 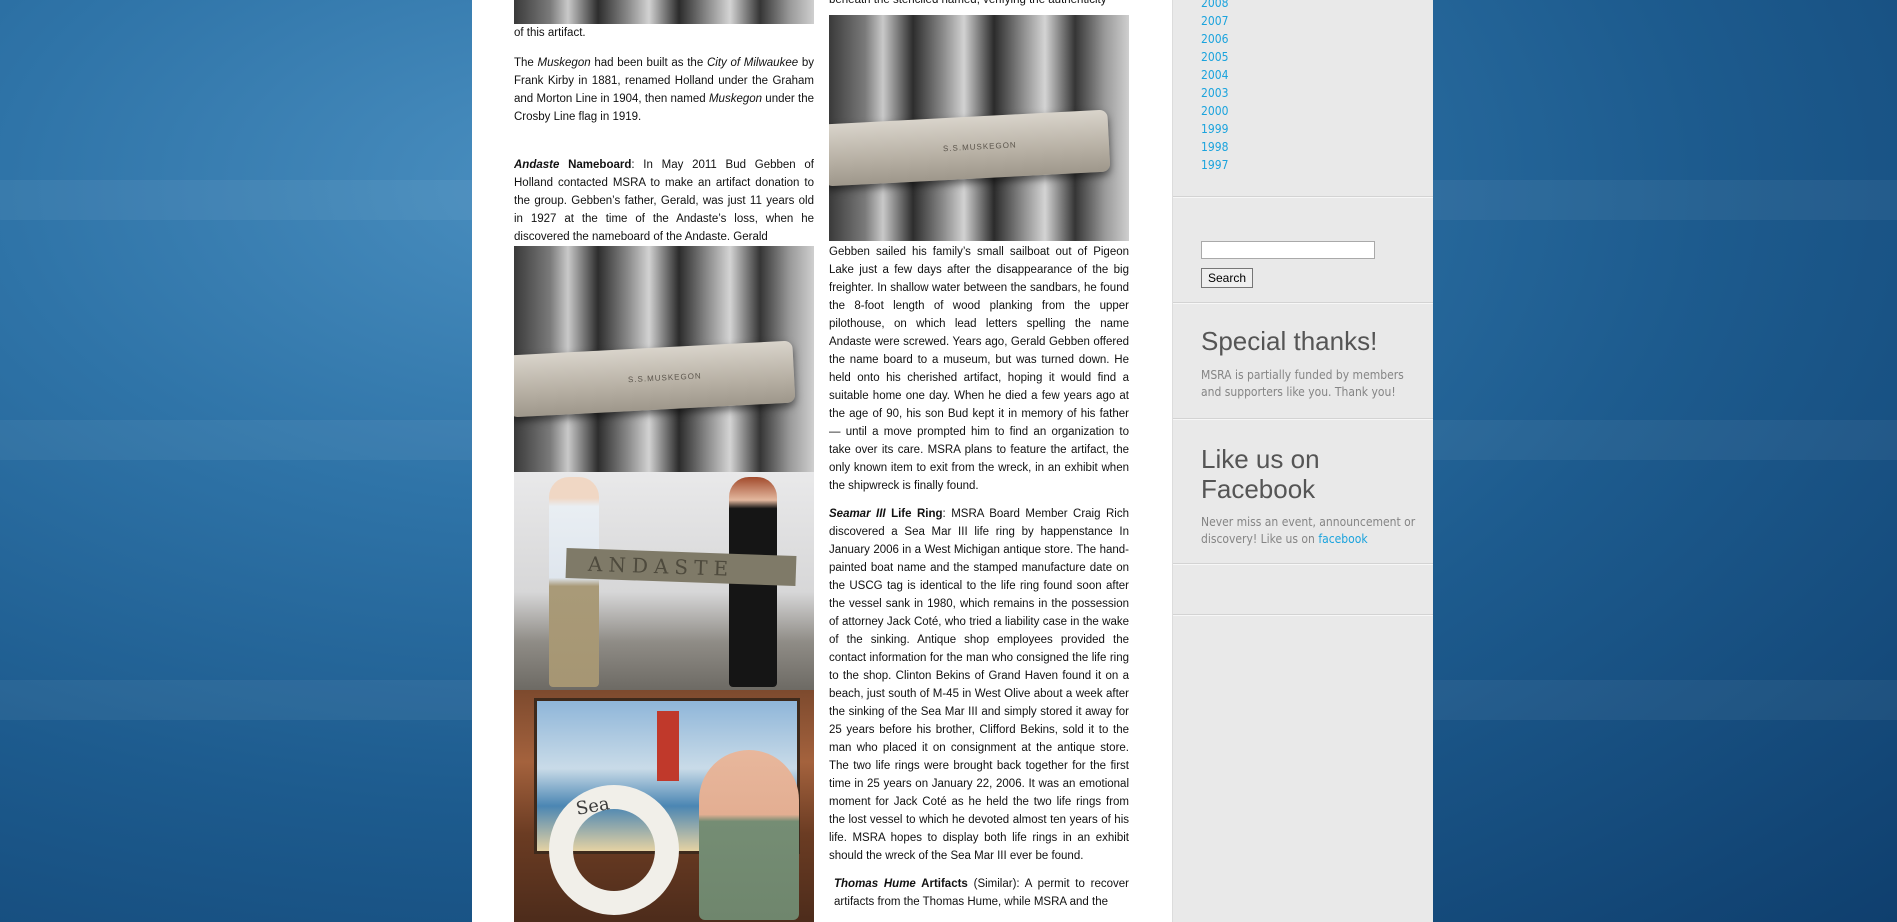 What do you see at coordinates (979, 146) in the screenshot?
I see `plank-stencil-text-2: S.S.MUSKEGON` at bounding box center [979, 146].